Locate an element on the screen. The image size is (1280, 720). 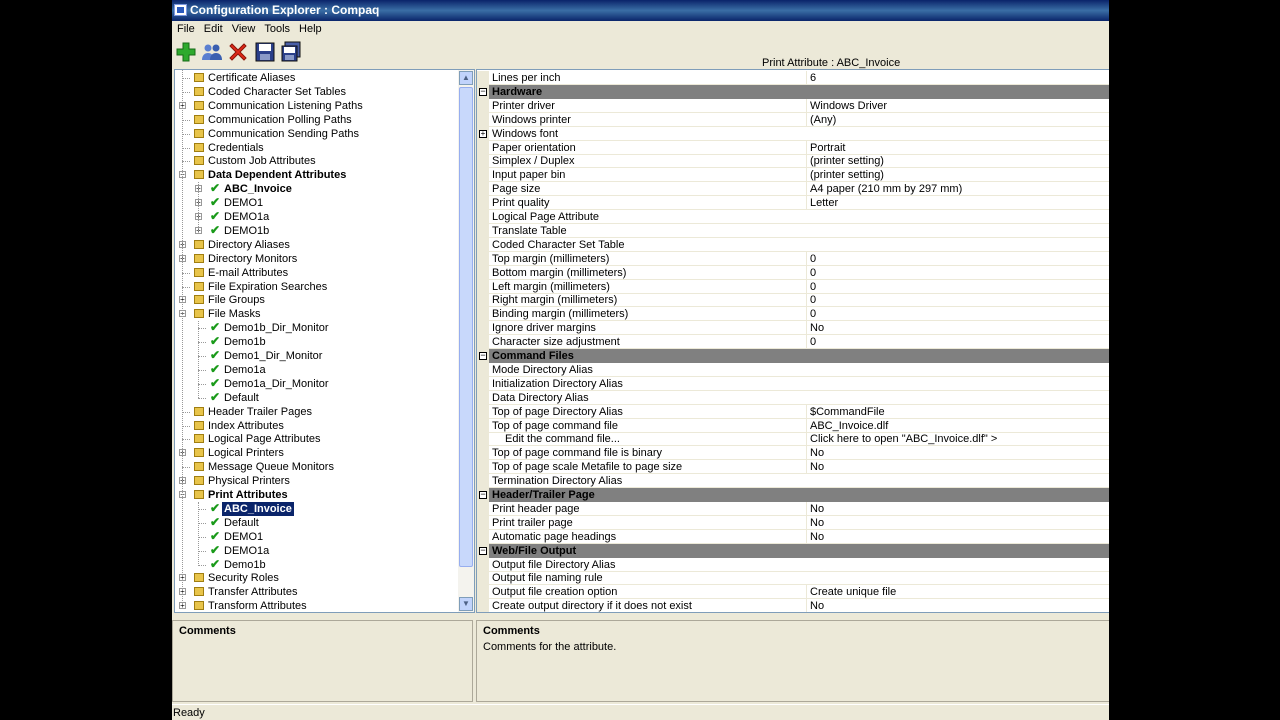
add-button is located at coordinates (186, 52).